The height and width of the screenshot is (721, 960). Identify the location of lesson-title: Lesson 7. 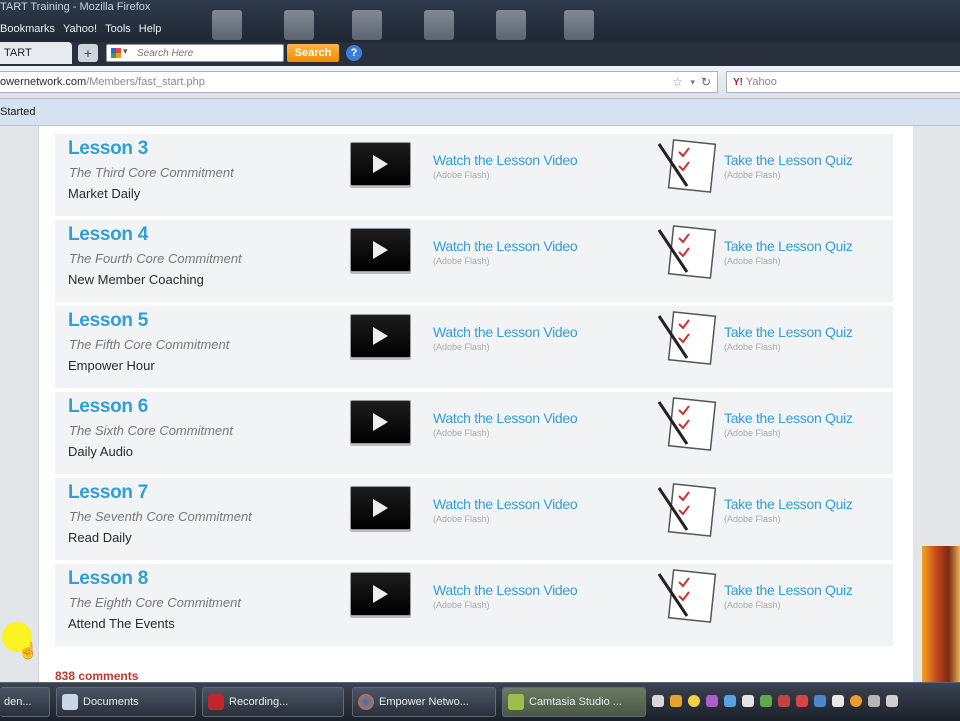
(108, 493).